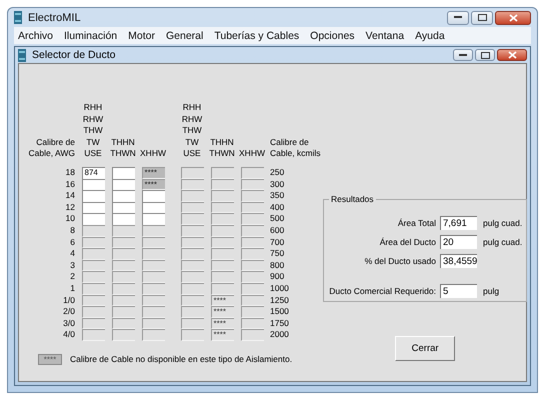 The height and width of the screenshot is (400, 545). I want to click on result-field: 38,4559, so click(458, 261).